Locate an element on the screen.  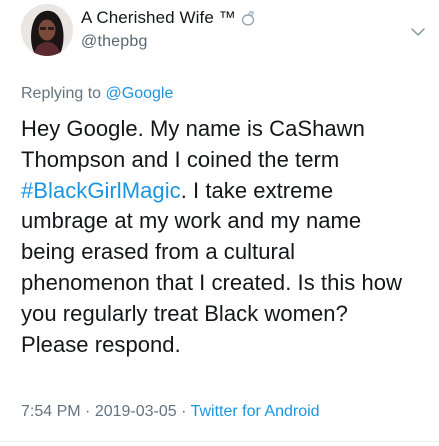
tweet-source: Twitter for Android is located at coordinates (255, 411).